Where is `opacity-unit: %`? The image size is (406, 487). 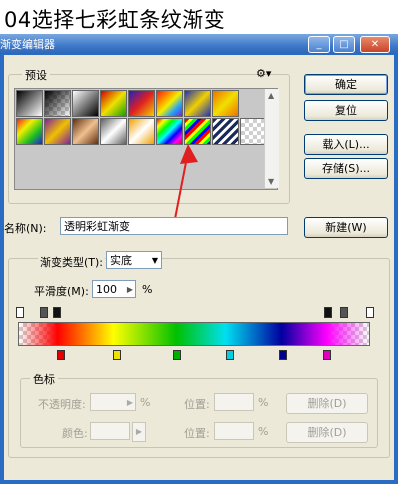
opacity-unit: % is located at coordinates (145, 402).